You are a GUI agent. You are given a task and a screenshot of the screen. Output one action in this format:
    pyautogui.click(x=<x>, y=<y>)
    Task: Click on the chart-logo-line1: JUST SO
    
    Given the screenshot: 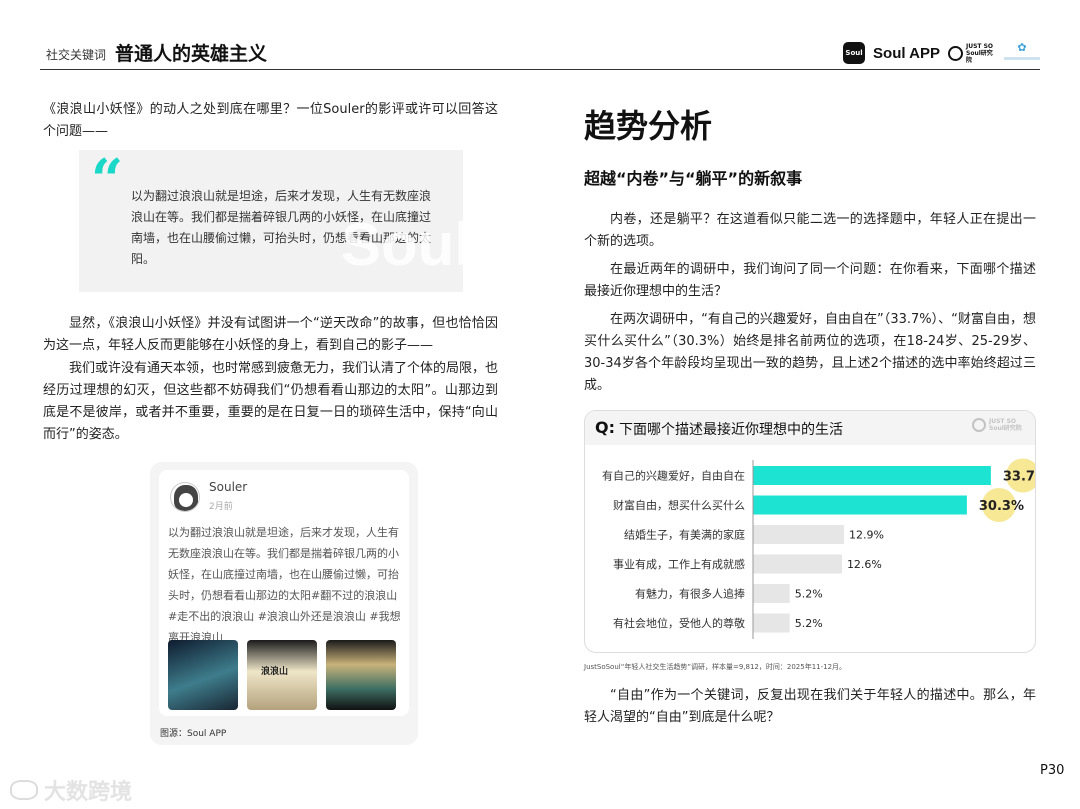 What is the action you would take?
    pyautogui.click(x=1003, y=421)
    